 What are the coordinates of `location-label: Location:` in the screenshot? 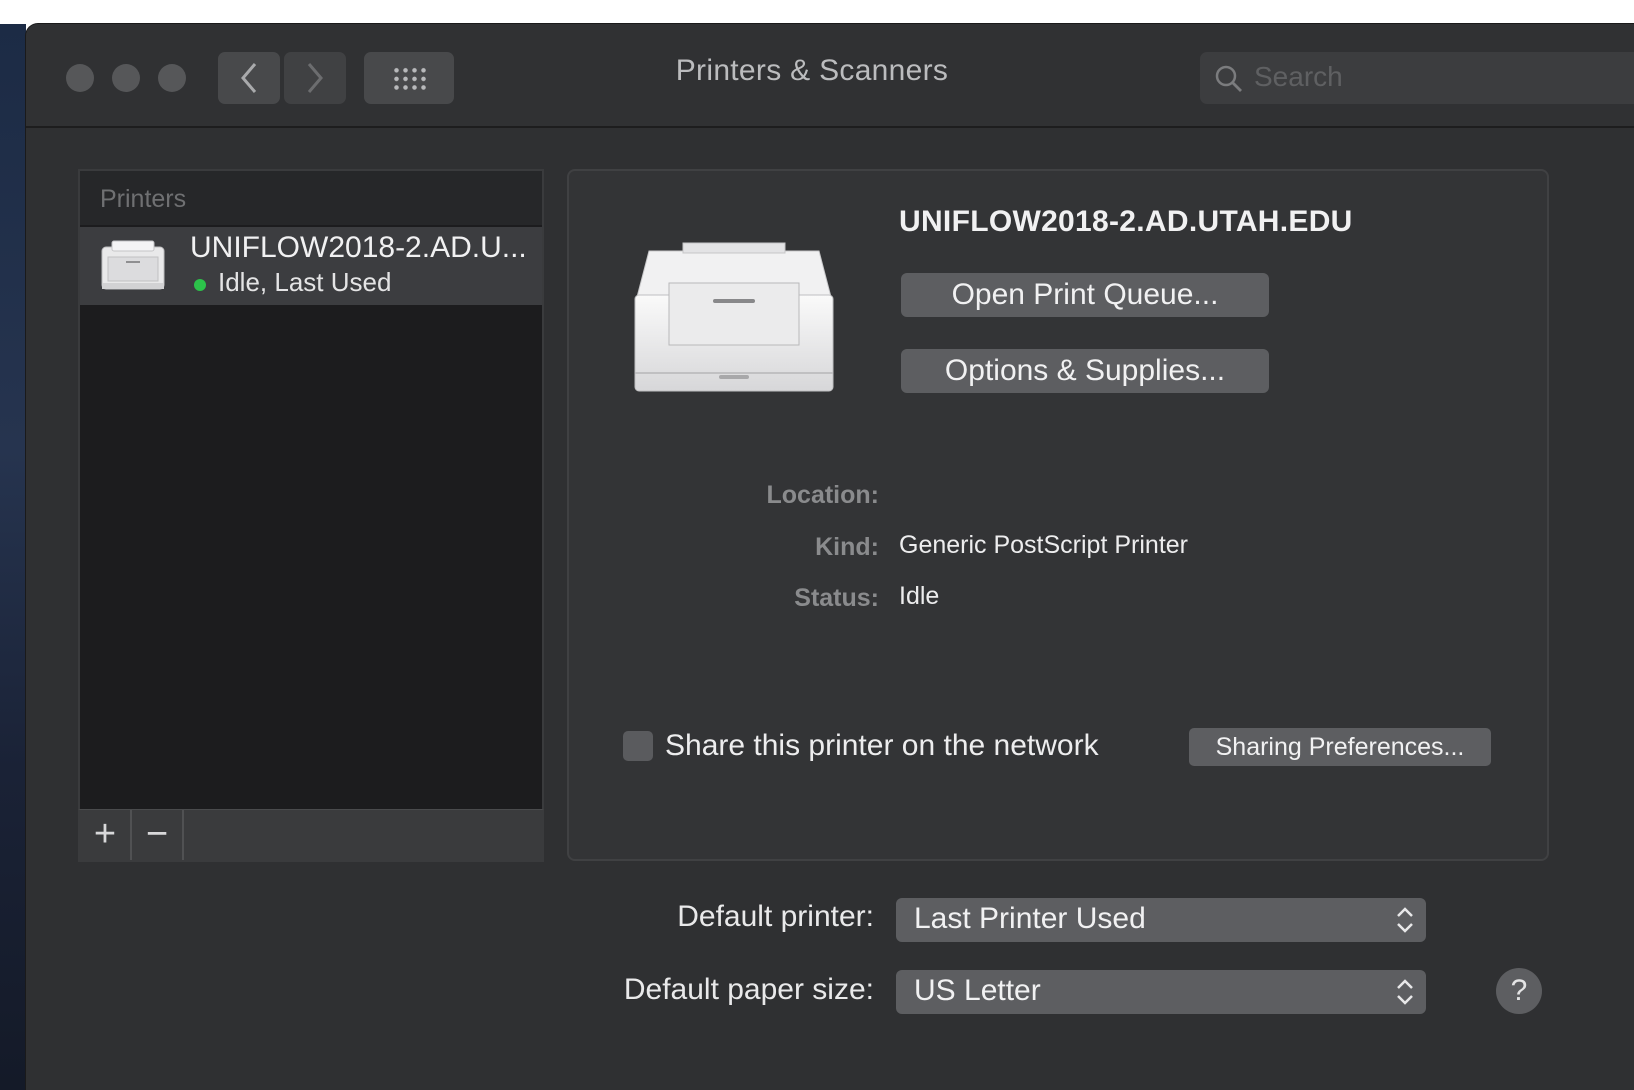 It's located at (823, 495).